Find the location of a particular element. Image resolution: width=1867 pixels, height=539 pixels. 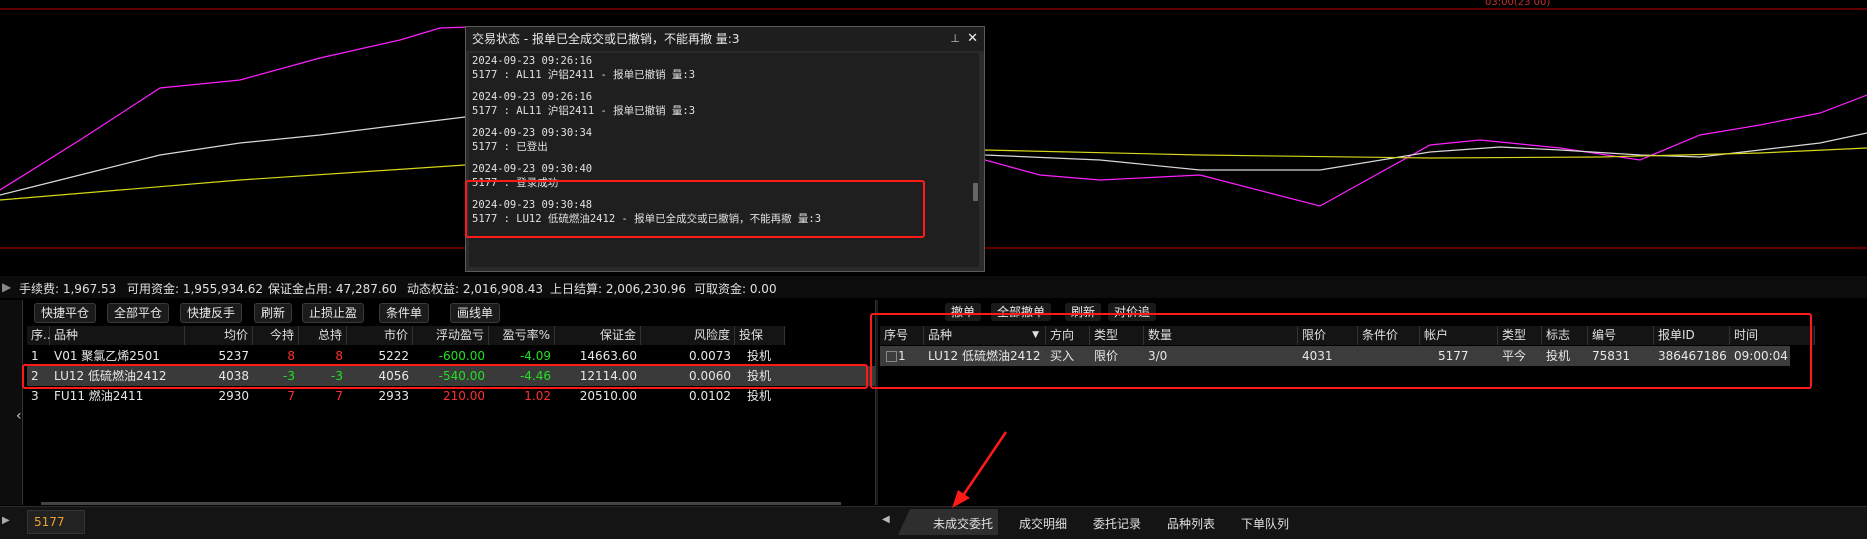

quick-reverse-button: 快捷反手 is located at coordinates (211, 313).